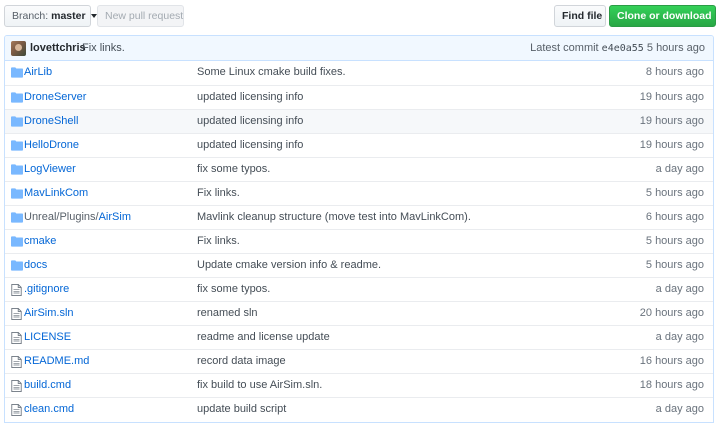 The height and width of the screenshot is (428, 720). What do you see at coordinates (241, 361) in the screenshot?
I see `commit-message-link: record data image` at bounding box center [241, 361].